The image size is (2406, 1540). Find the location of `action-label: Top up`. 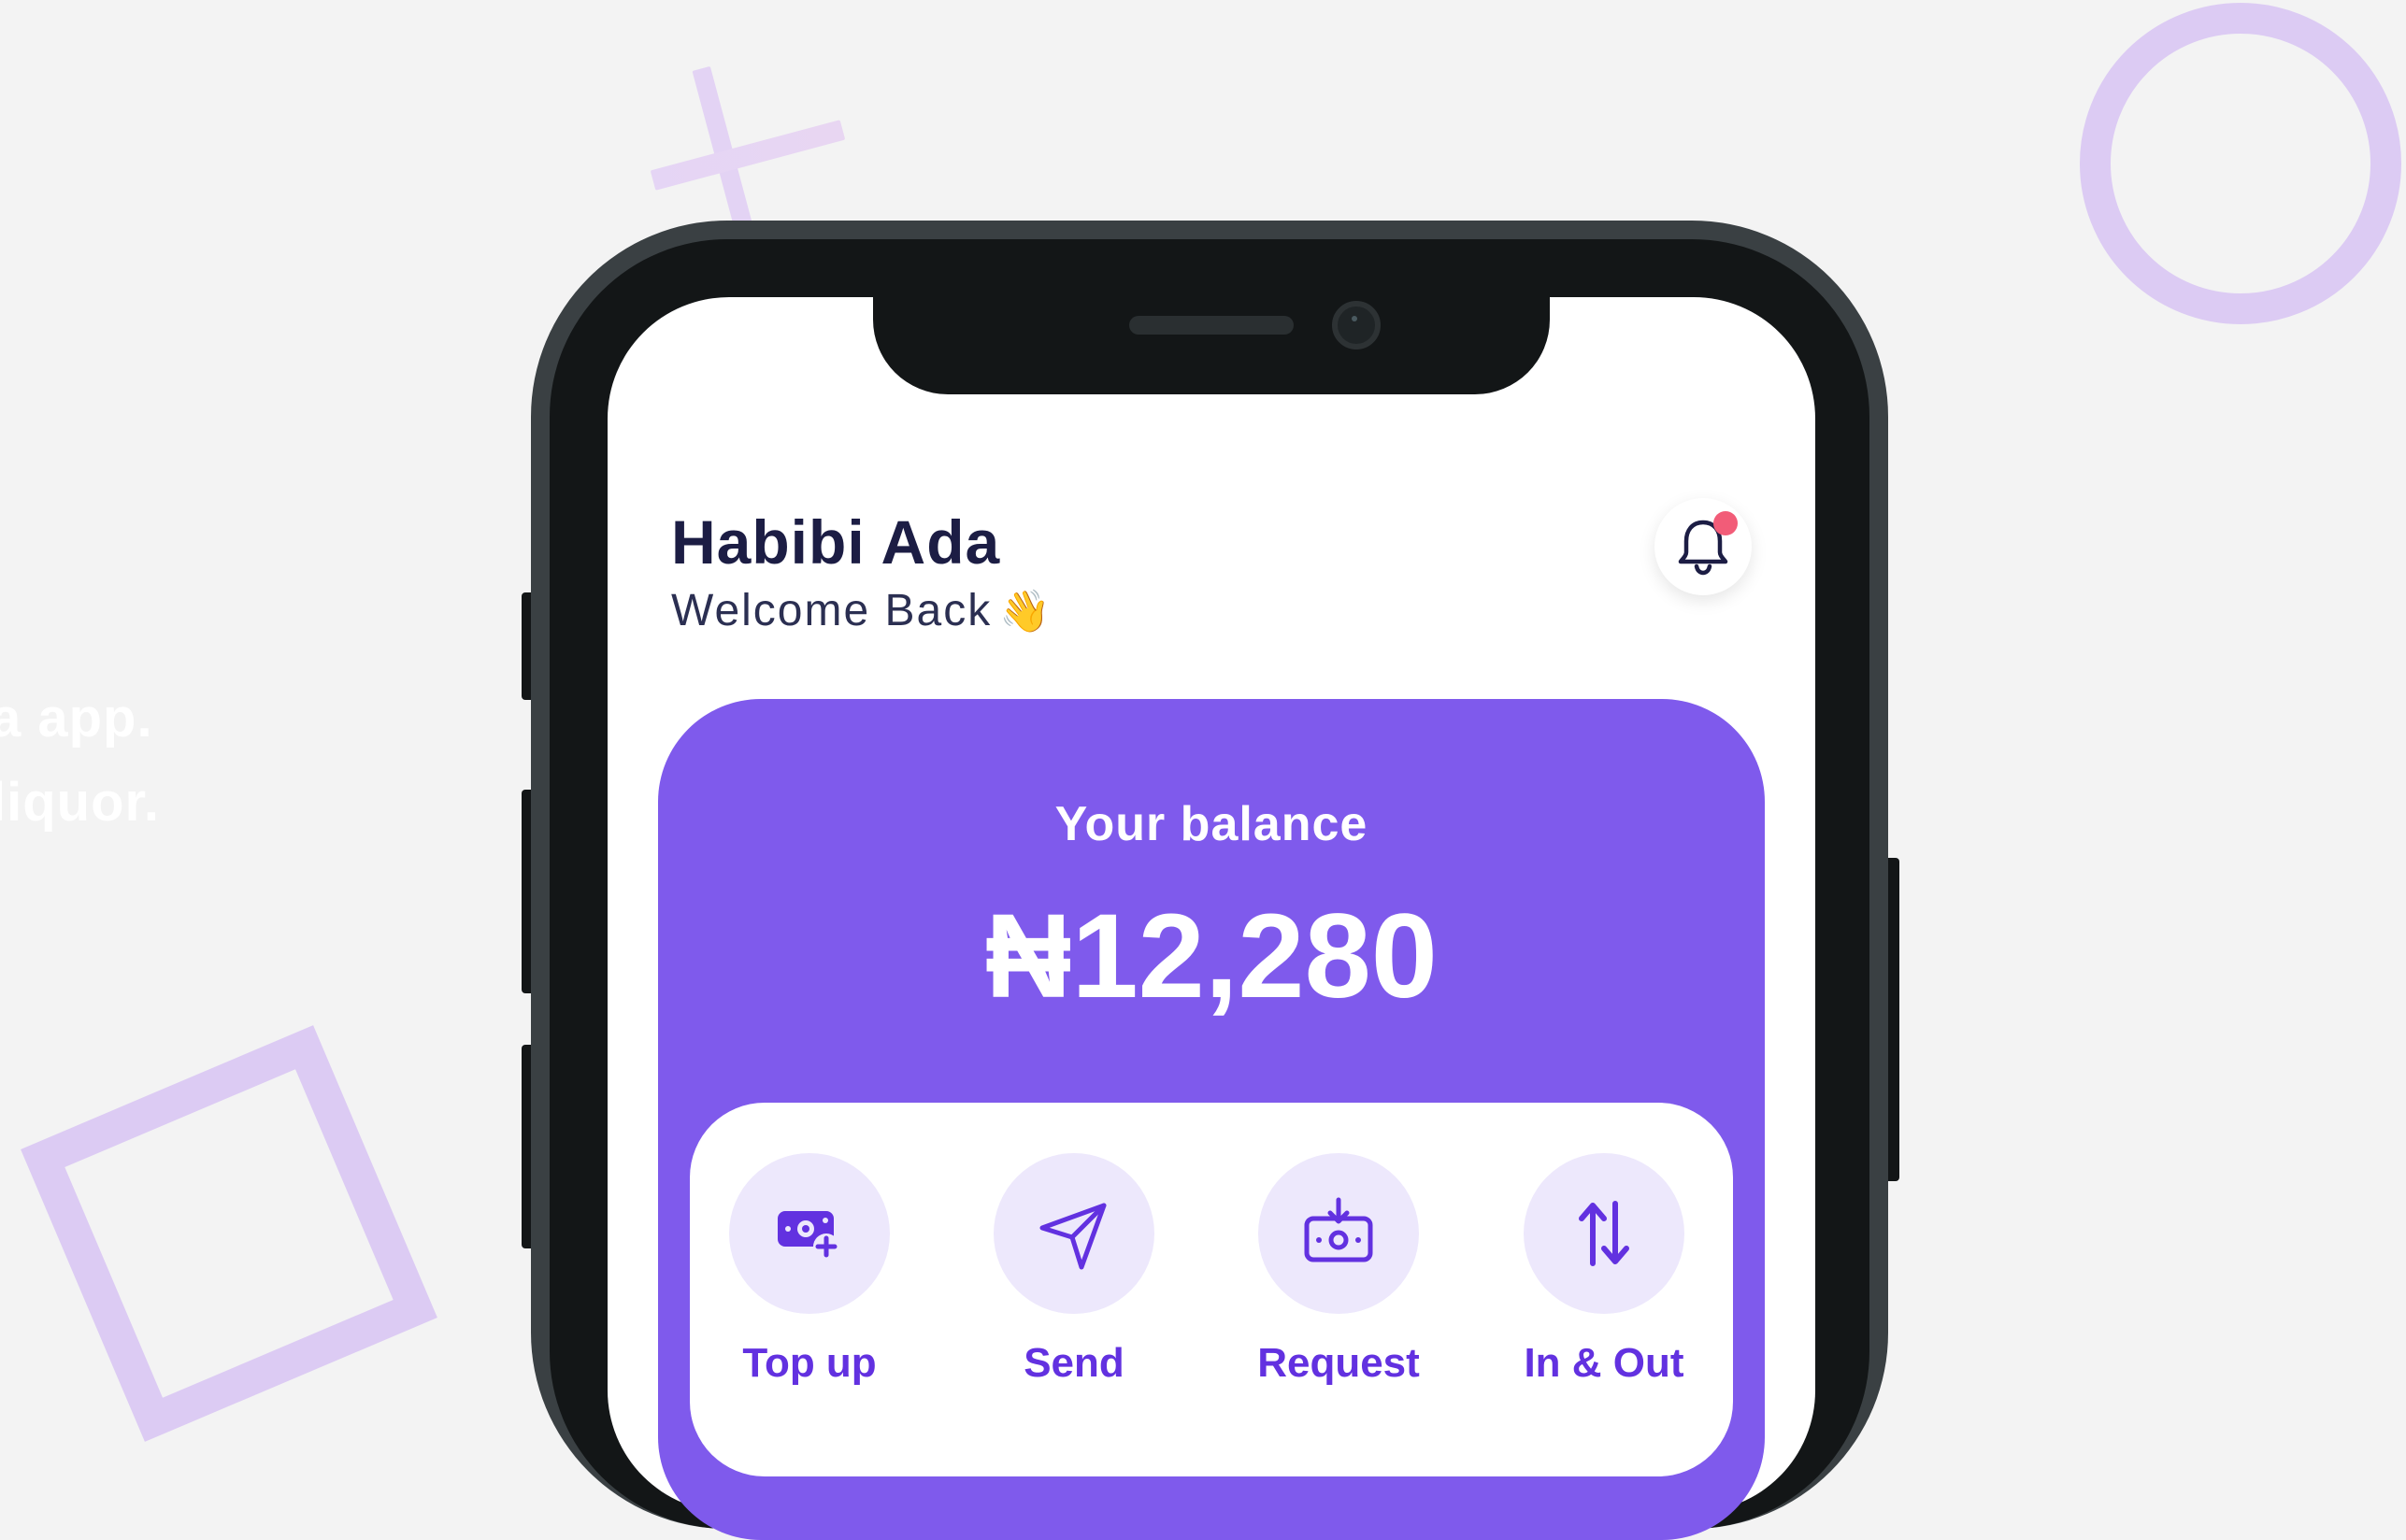

action-label: Top up is located at coordinates (810, 1363).